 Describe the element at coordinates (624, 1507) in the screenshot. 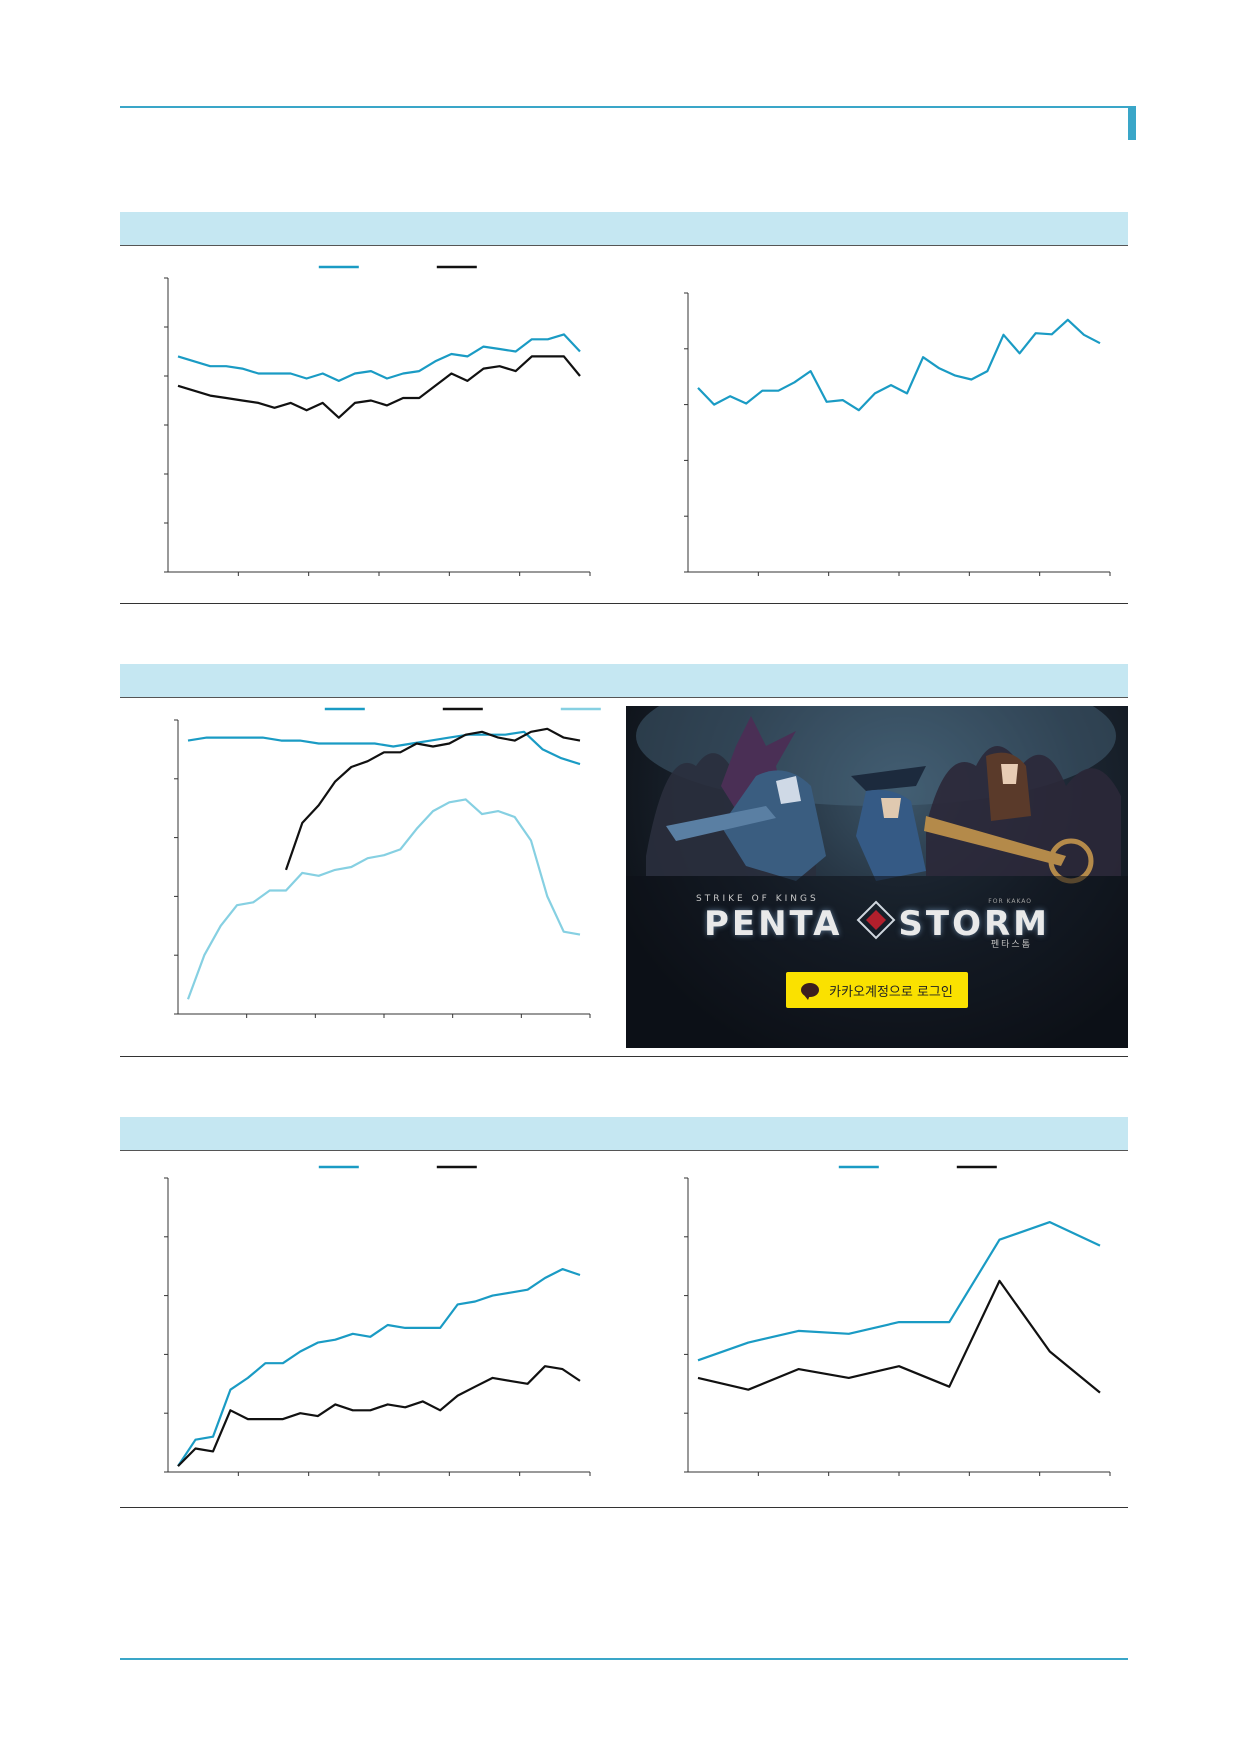

I see `figure-3-bottom-rule` at that location.